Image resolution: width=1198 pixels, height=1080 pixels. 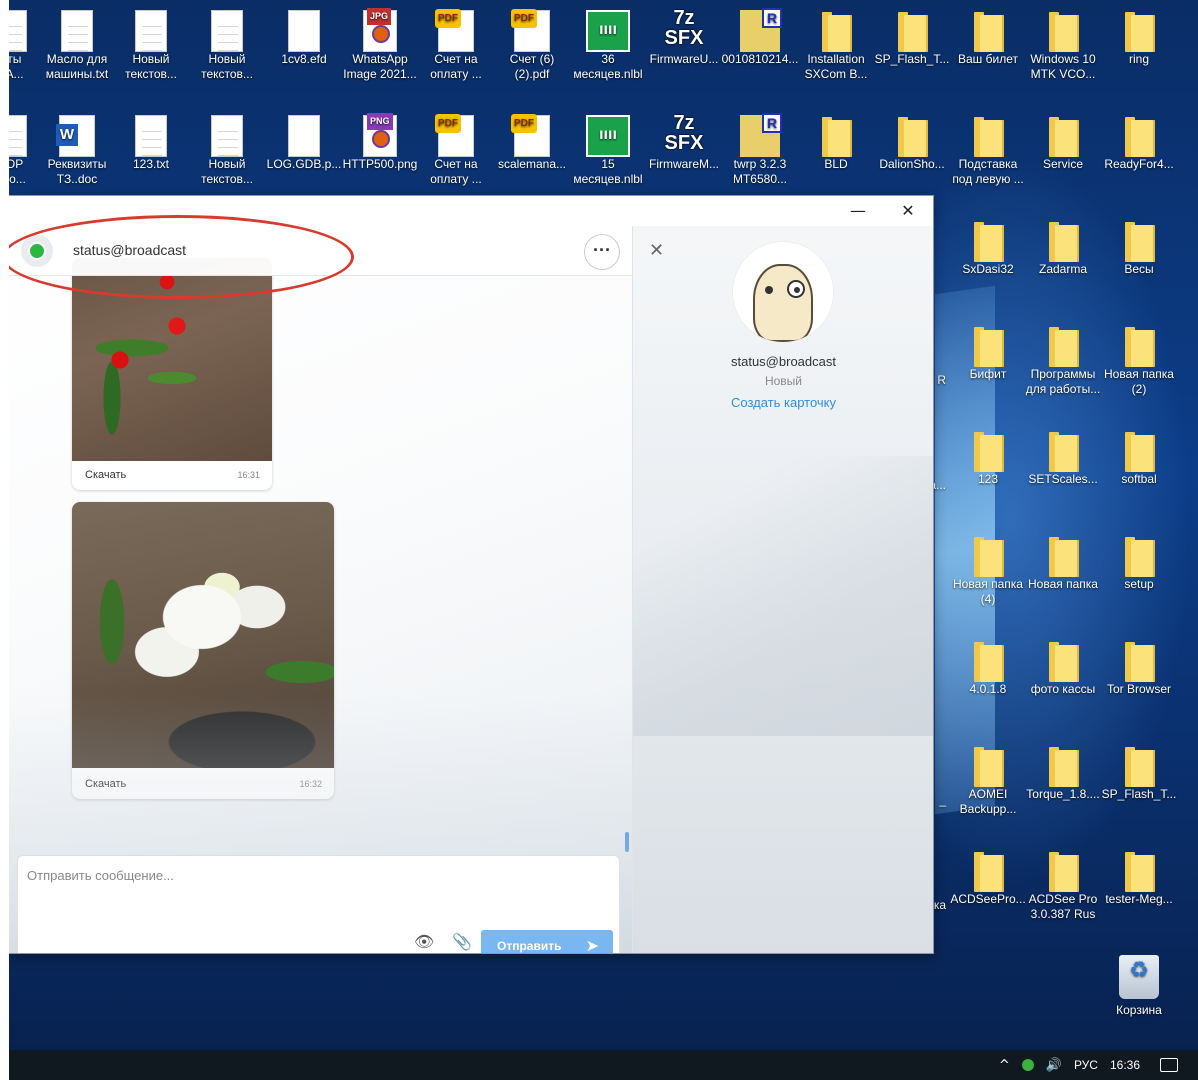 I want to click on notifications-icon, so click(x=1169, y=1065).